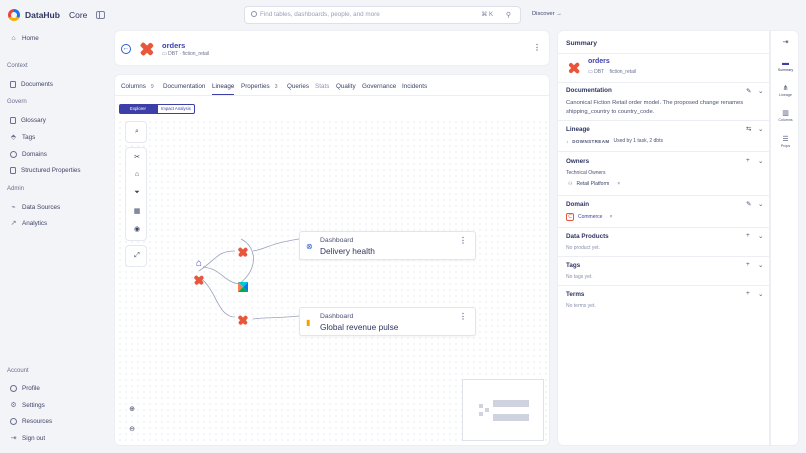 This screenshot has width=806, height=453. What do you see at coordinates (196, 54) in the screenshot?
I see `entity-container: fiction_retail` at bounding box center [196, 54].